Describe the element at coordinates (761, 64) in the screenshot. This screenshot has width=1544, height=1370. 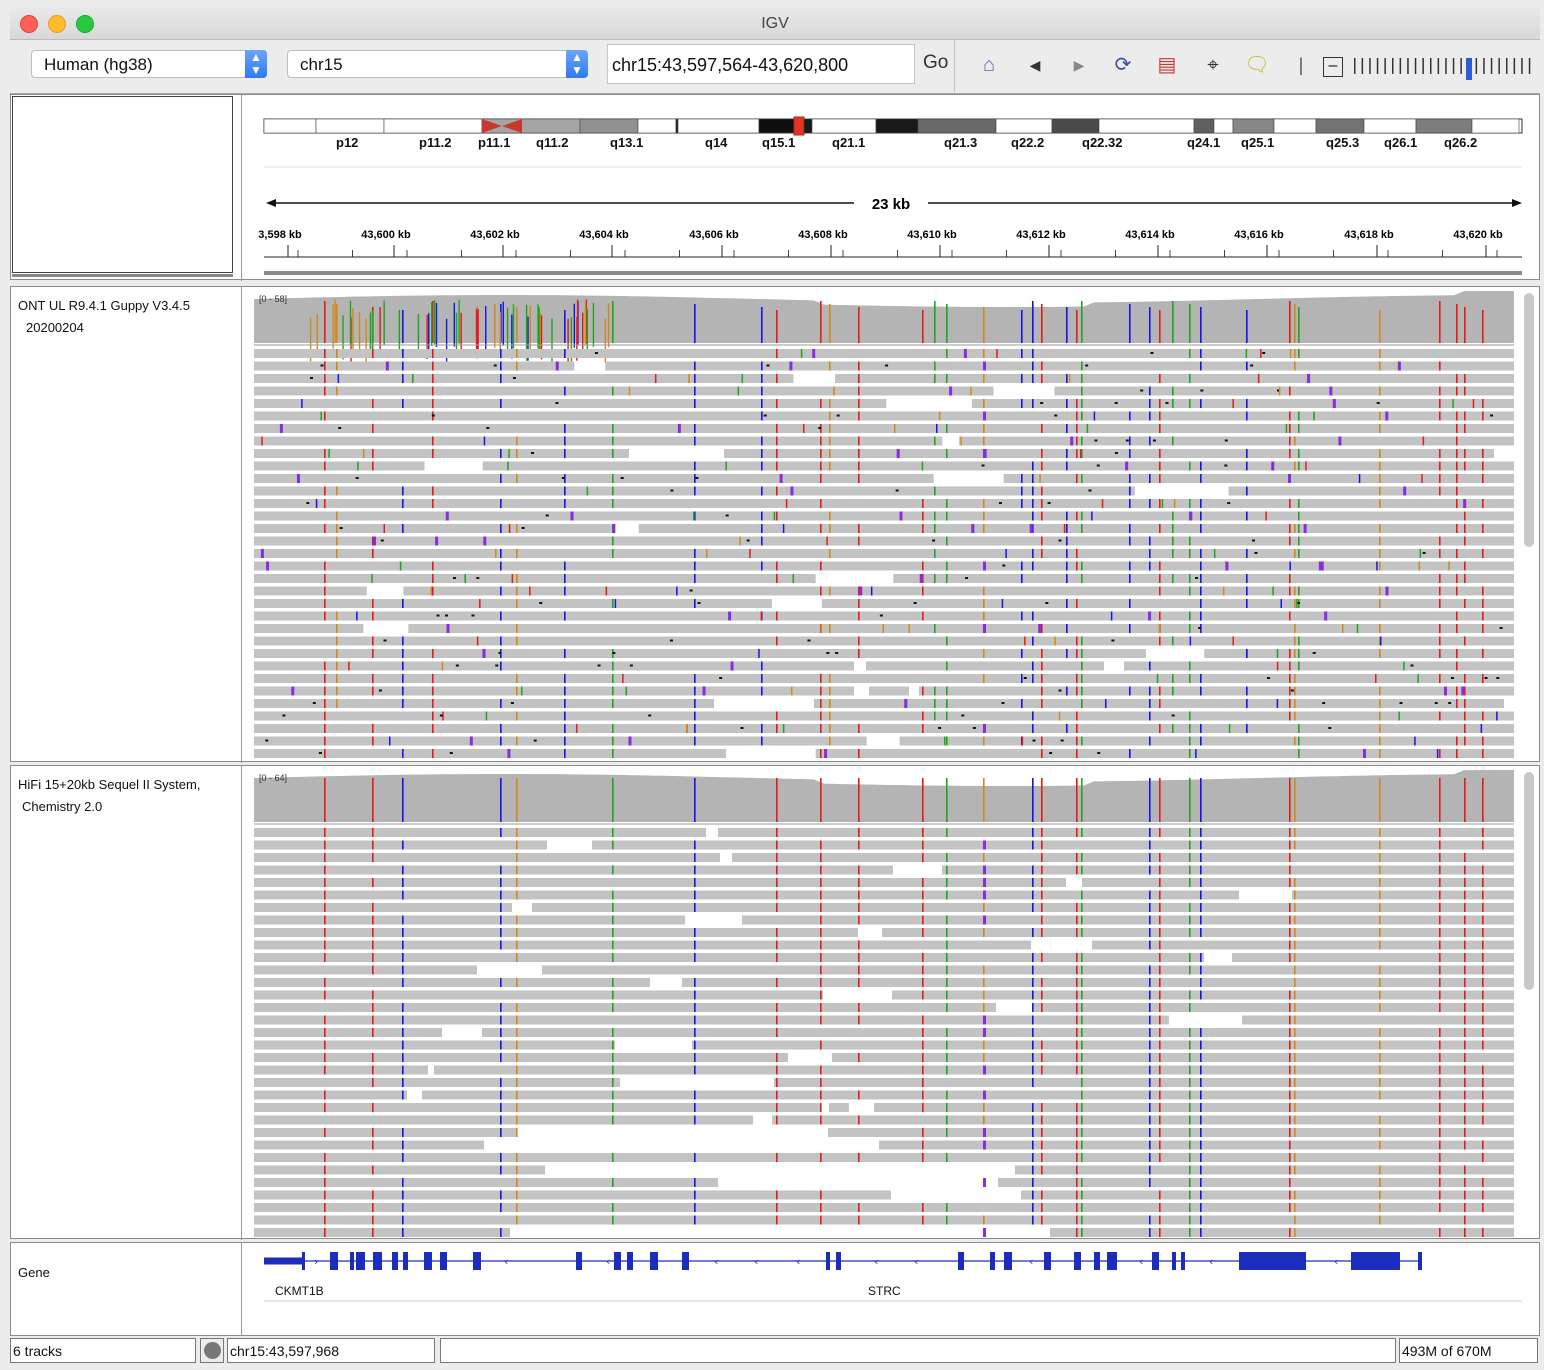
I see `locus-input: chr15:43,597,564-43,620,800` at that location.